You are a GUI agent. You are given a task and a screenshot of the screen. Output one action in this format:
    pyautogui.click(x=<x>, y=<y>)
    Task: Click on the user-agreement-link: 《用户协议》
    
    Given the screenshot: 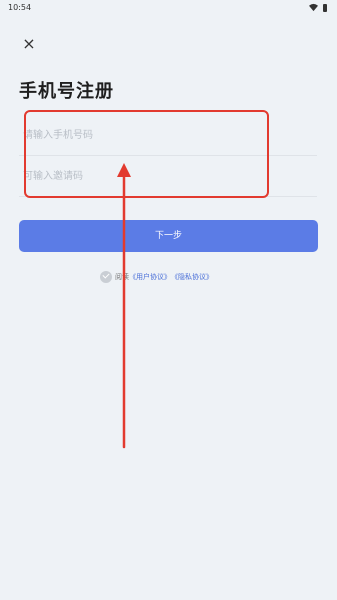 What is the action you would take?
    pyautogui.click(x=150, y=277)
    